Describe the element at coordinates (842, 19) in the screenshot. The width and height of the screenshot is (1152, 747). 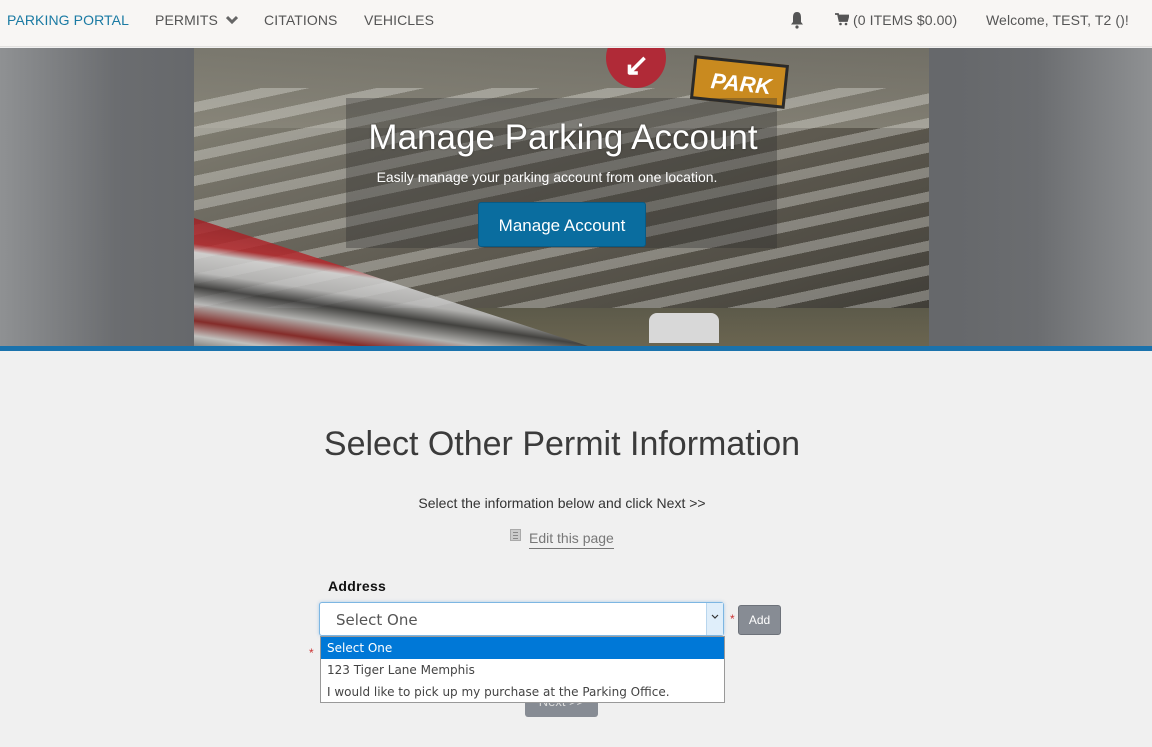
I see `cart-icon` at that location.